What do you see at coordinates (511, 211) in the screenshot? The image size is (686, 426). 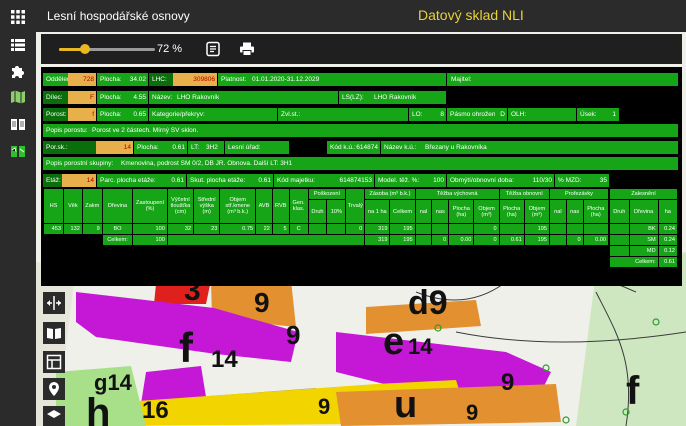 I see `col-to-plocha: Plocha (ha)` at bounding box center [511, 211].